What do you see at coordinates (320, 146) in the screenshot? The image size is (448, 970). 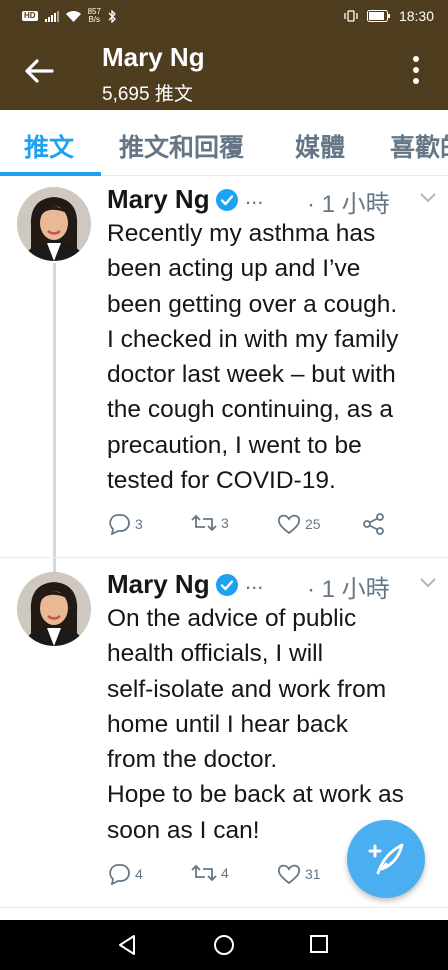 I see `tab-media: 媒體` at bounding box center [320, 146].